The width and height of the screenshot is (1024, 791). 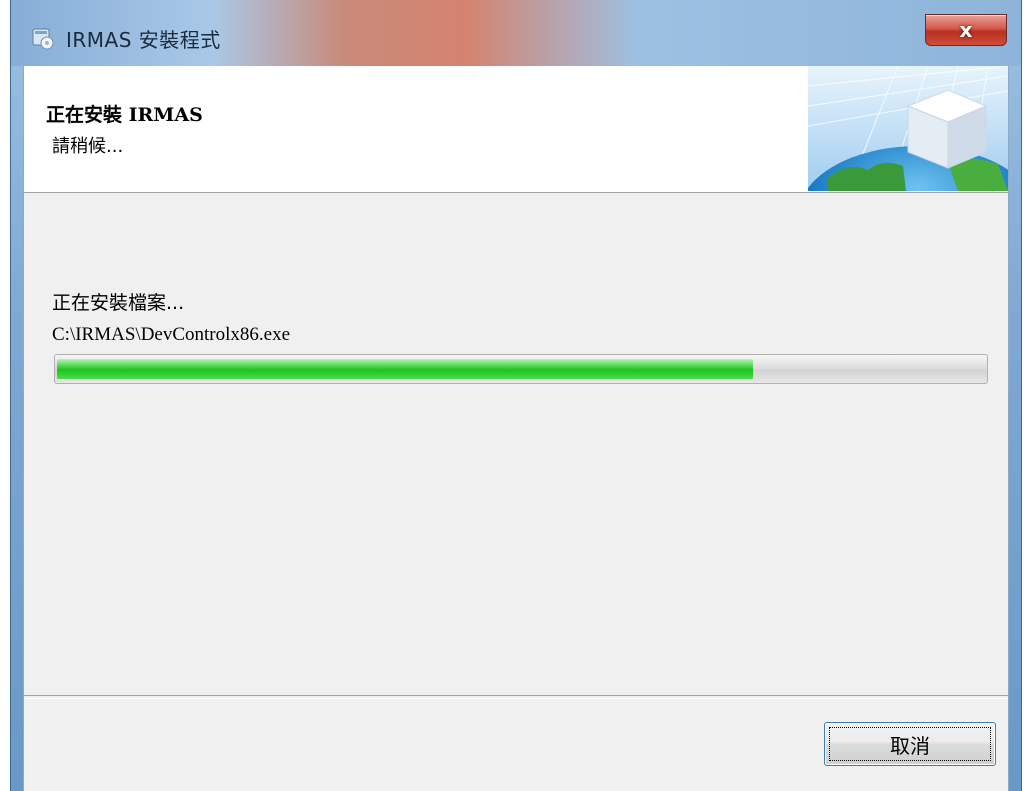 I want to click on progress-bar, so click(x=521, y=369).